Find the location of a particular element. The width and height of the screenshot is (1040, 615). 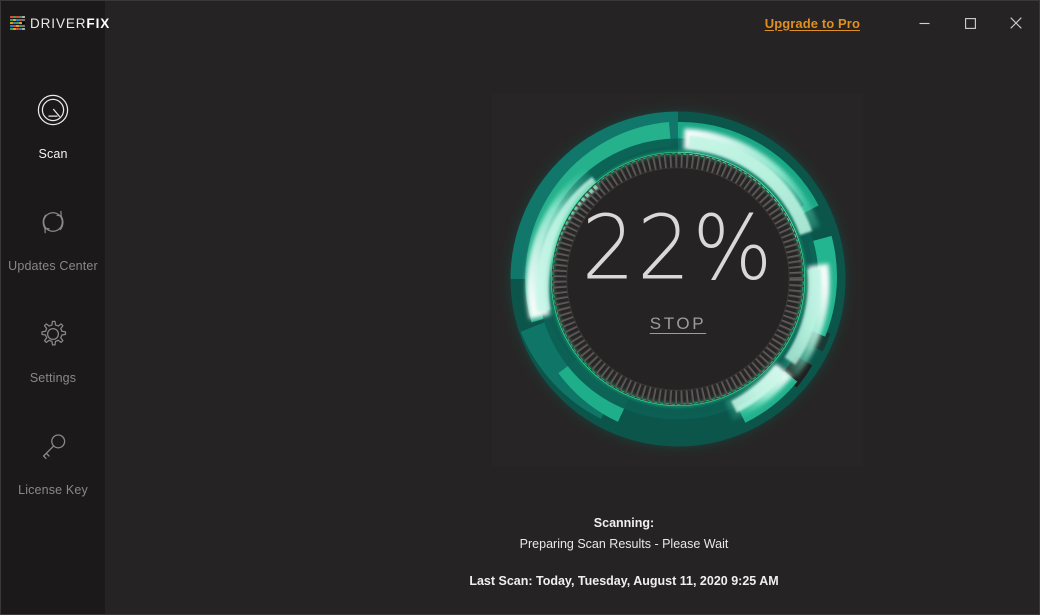

maximize-button is located at coordinates (970, 23).